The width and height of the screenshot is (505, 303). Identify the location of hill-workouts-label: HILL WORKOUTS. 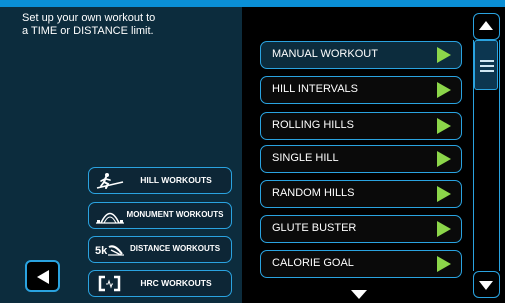
(176, 180).